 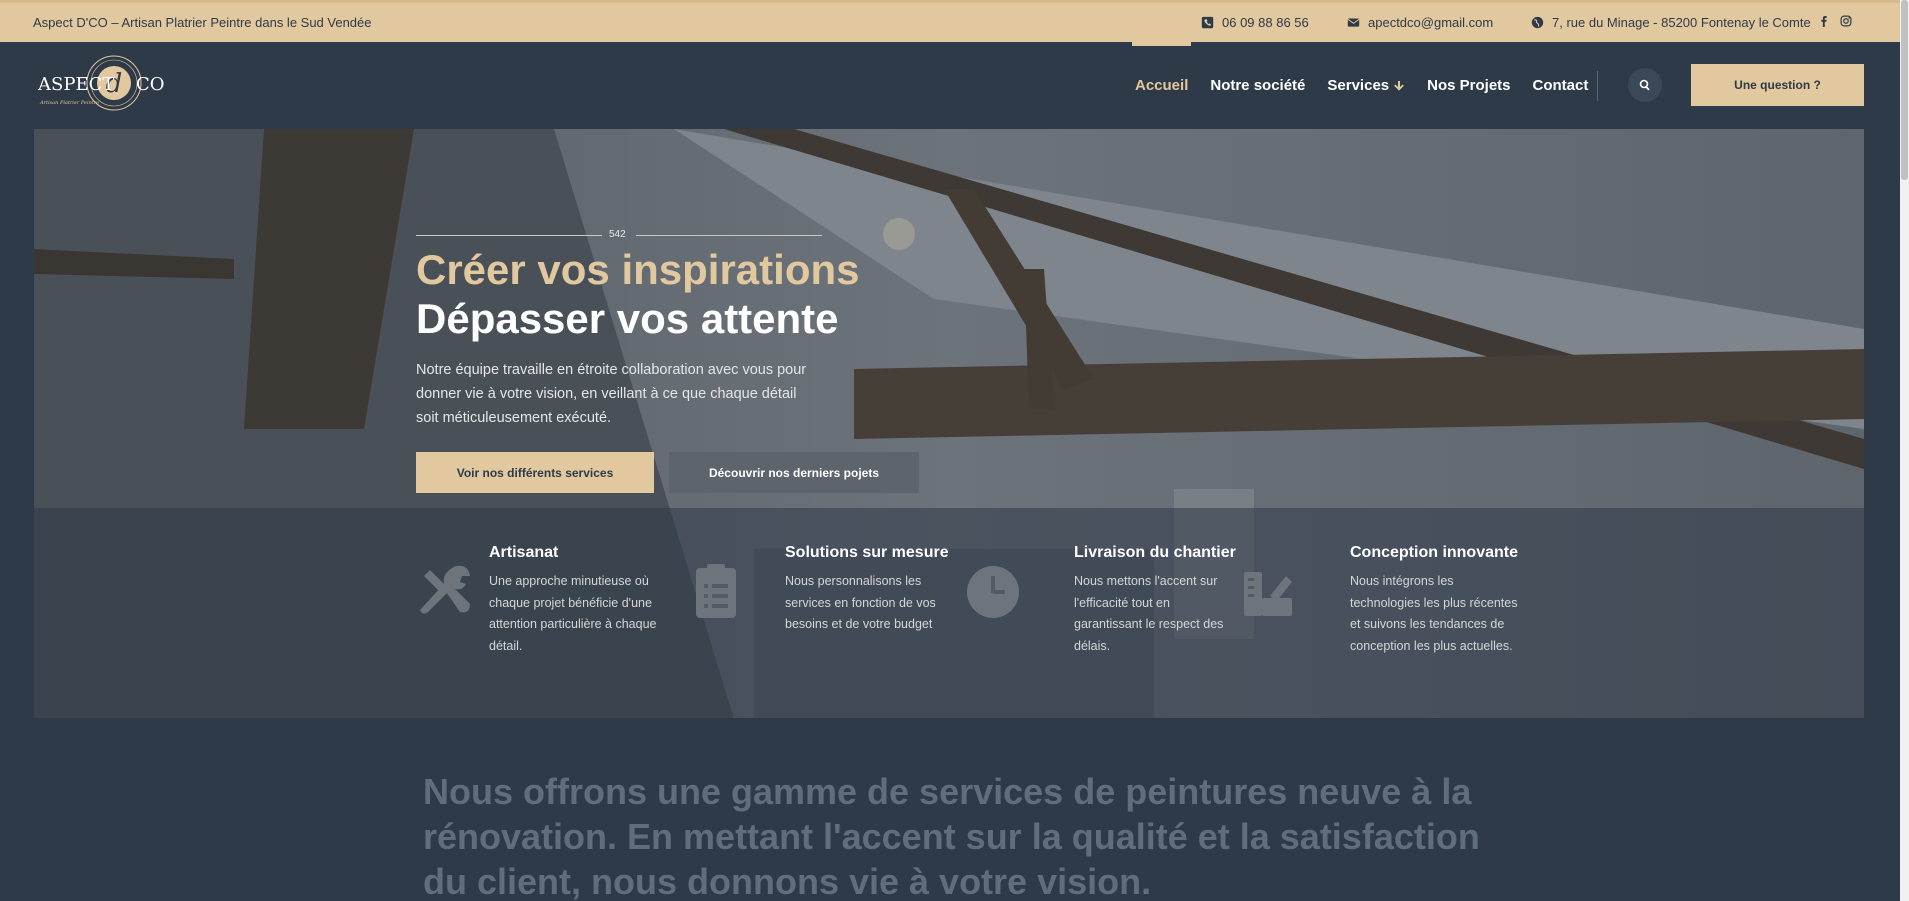 I want to click on scrollbar-thumb, so click(x=1904, y=90).